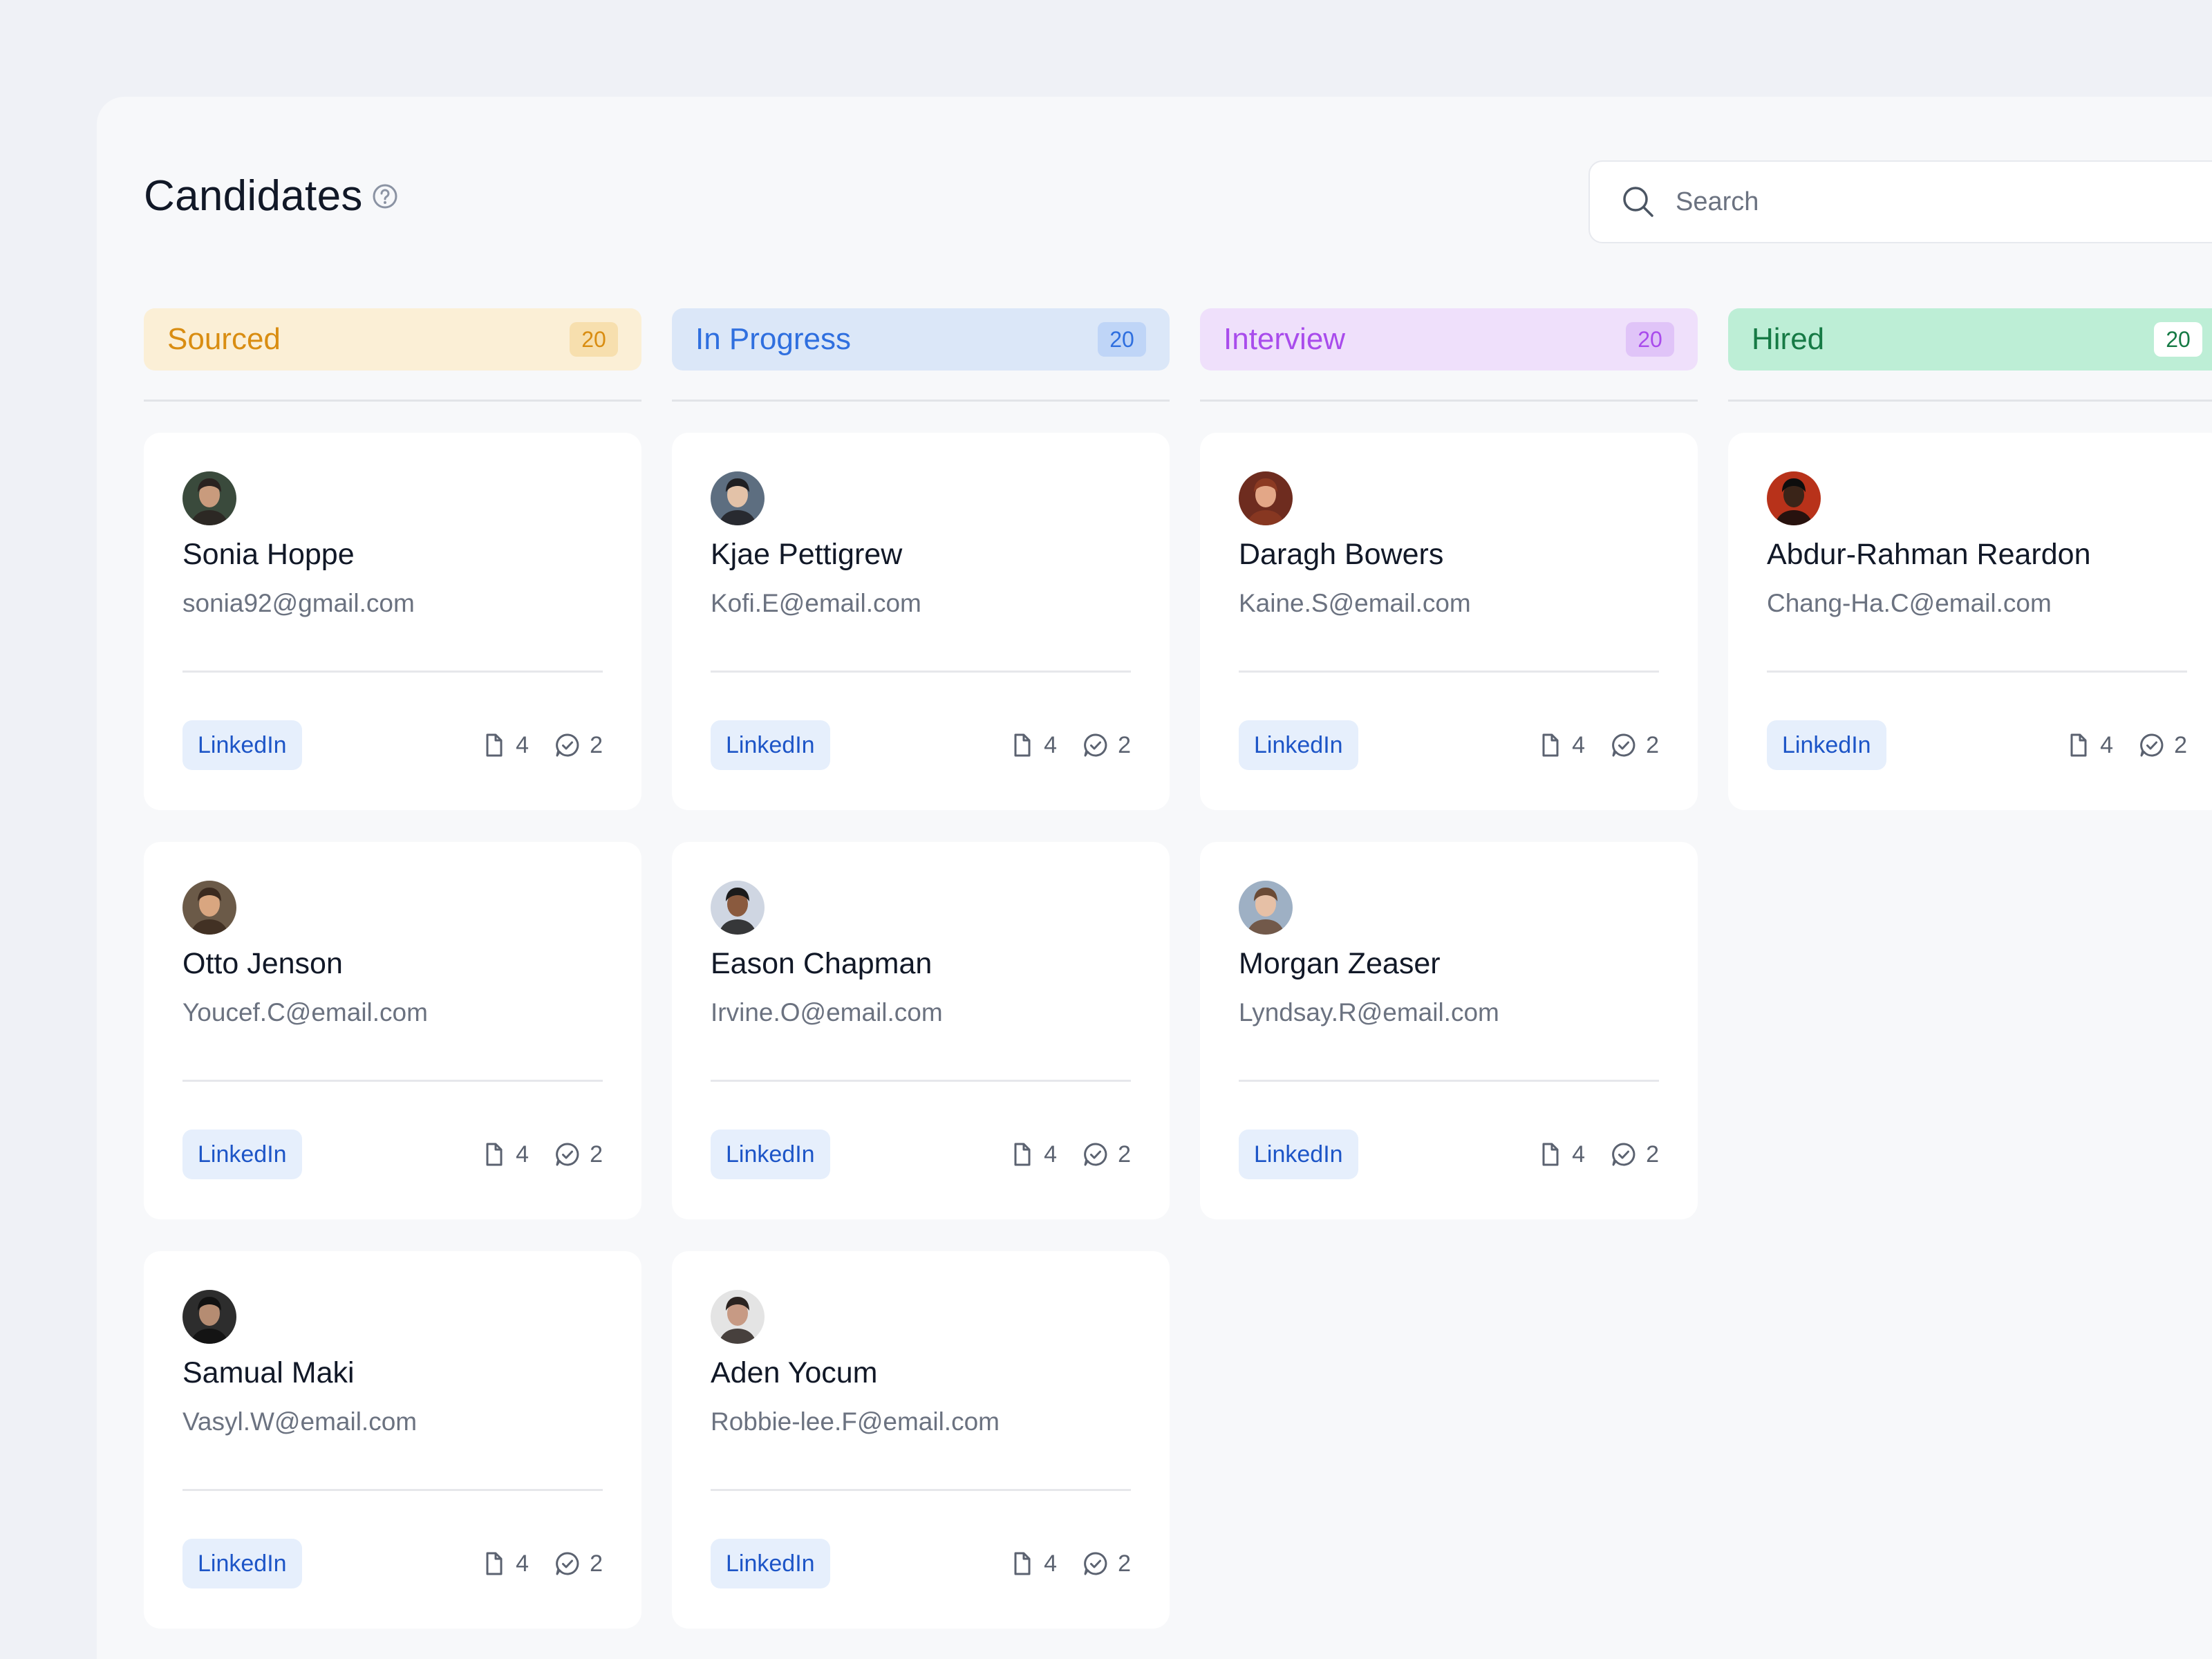  I want to click on candidate-name: Samual Maki, so click(268, 1373).